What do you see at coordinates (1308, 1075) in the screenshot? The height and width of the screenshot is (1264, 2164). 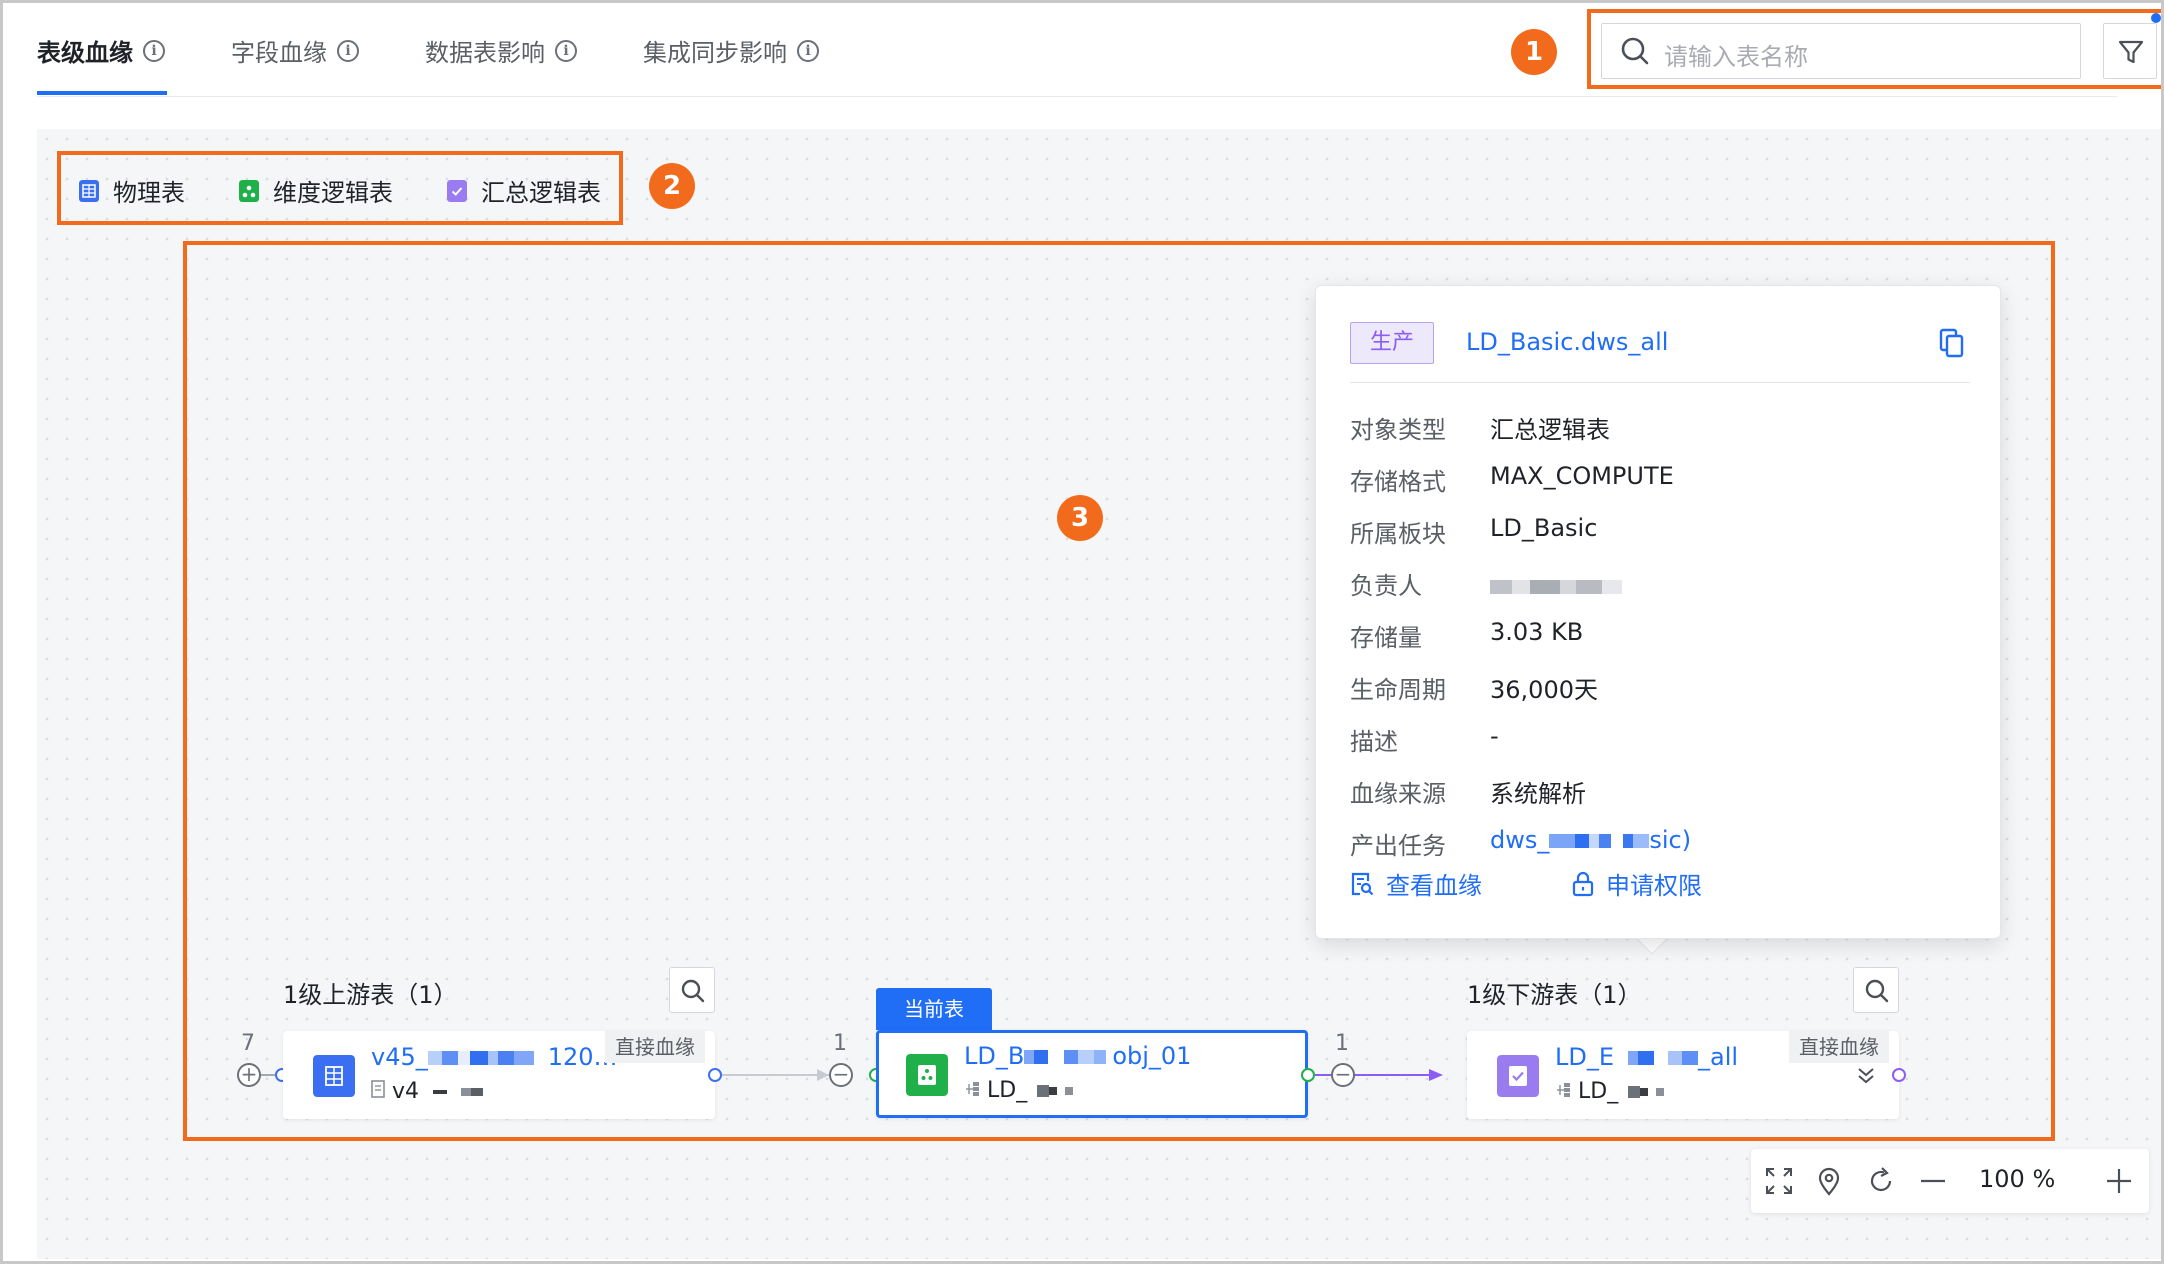 I see `current-out-port` at bounding box center [1308, 1075].